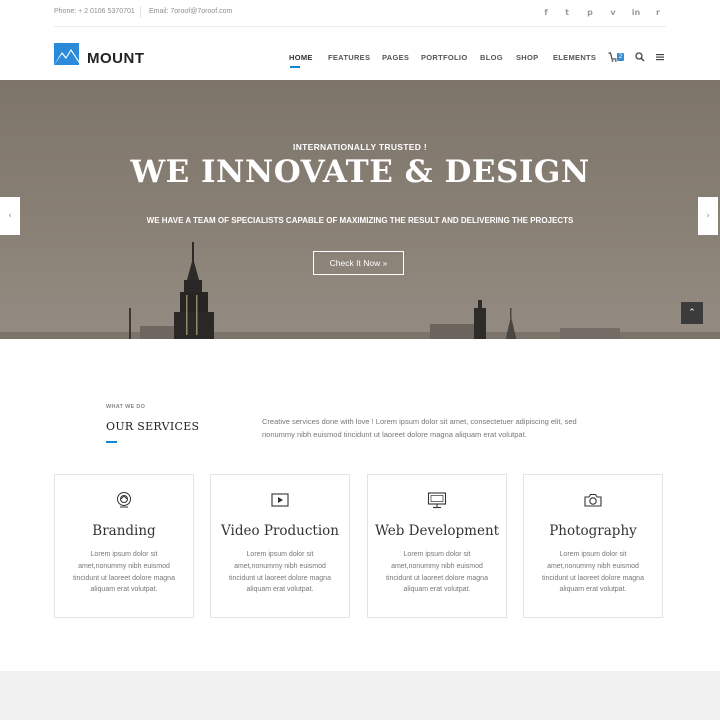 This screenshot has width=720, height=720. What do you see at coordinates (658, 12) in the screenshot?
I see `rss-icon: r` at bounding box center [658, 12].